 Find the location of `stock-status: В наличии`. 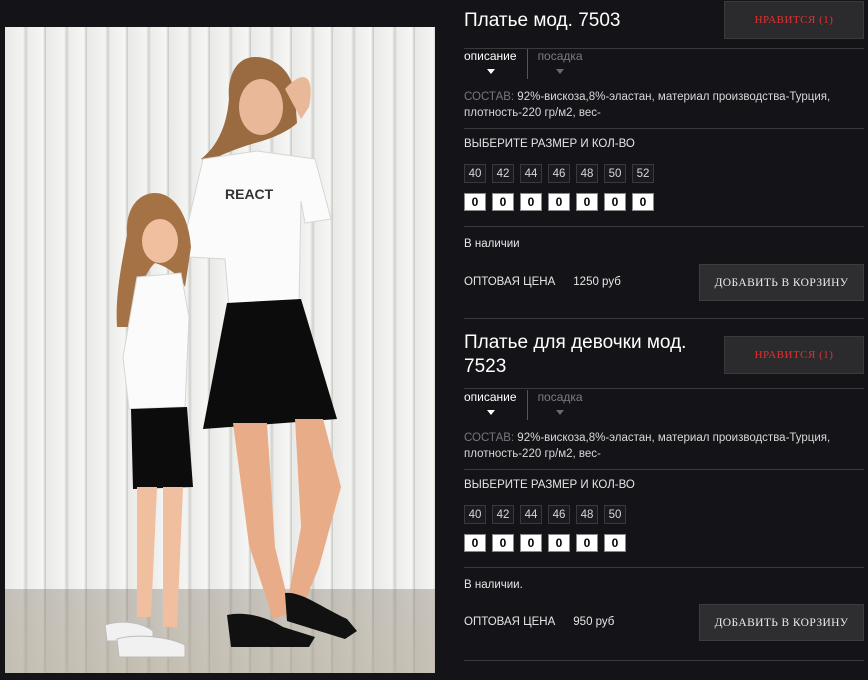

stock-status: В наличии is located at coordinates (492, 244).